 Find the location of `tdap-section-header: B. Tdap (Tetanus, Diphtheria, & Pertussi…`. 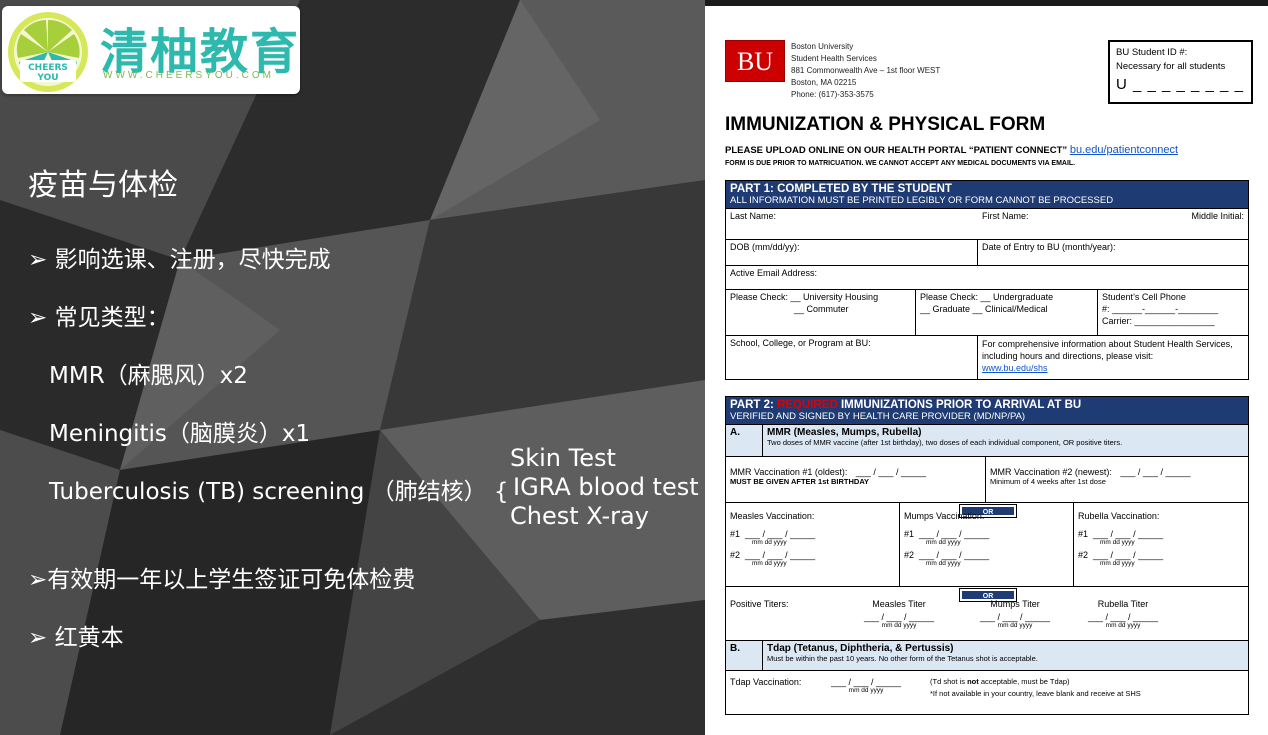

tdap-section-header: B. Tdap (Tetanus, Diphtheria, & Pertussi… is located at coordinates (987, 655).